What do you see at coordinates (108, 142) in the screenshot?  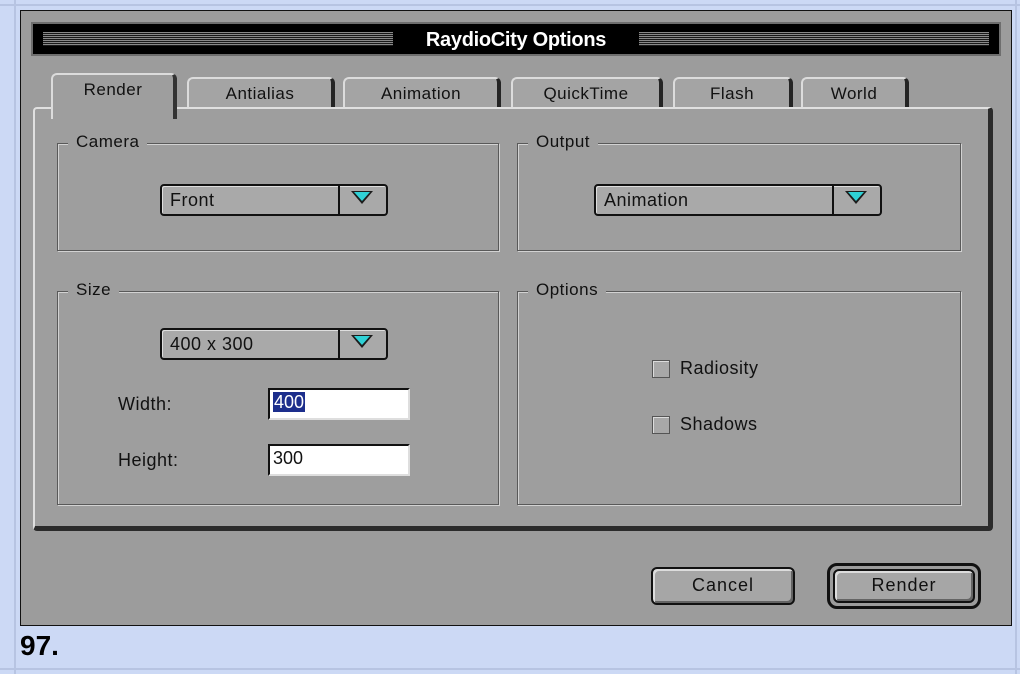 I see `camera-group-label: Camera` at bounding box center [108, 142].